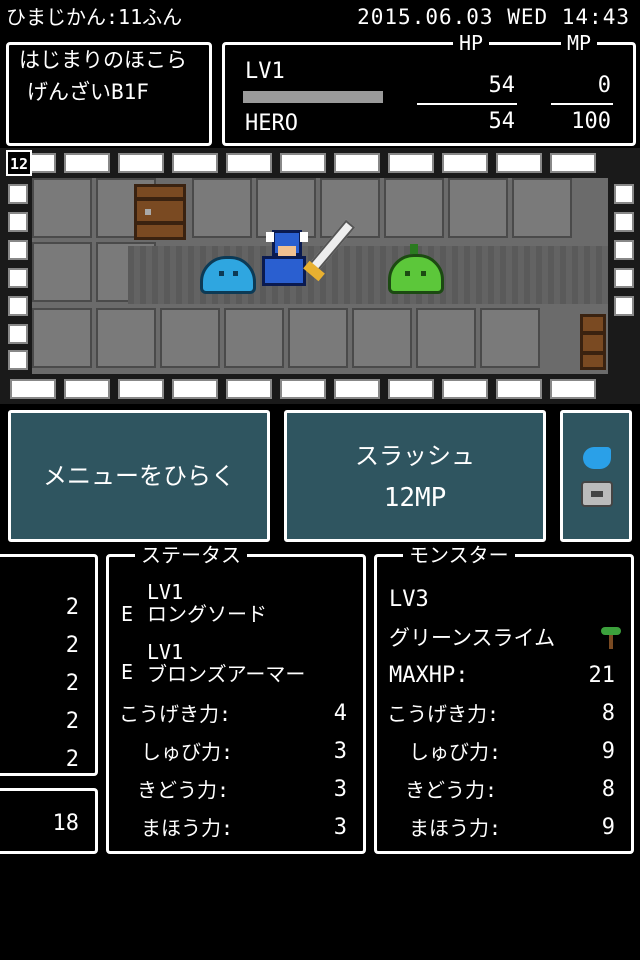 This screenshot has width=640, height=960. What do you see at coordinates (467, 104) in the screenshot?
I see `hp-divider` at bounding box center [467, 104].